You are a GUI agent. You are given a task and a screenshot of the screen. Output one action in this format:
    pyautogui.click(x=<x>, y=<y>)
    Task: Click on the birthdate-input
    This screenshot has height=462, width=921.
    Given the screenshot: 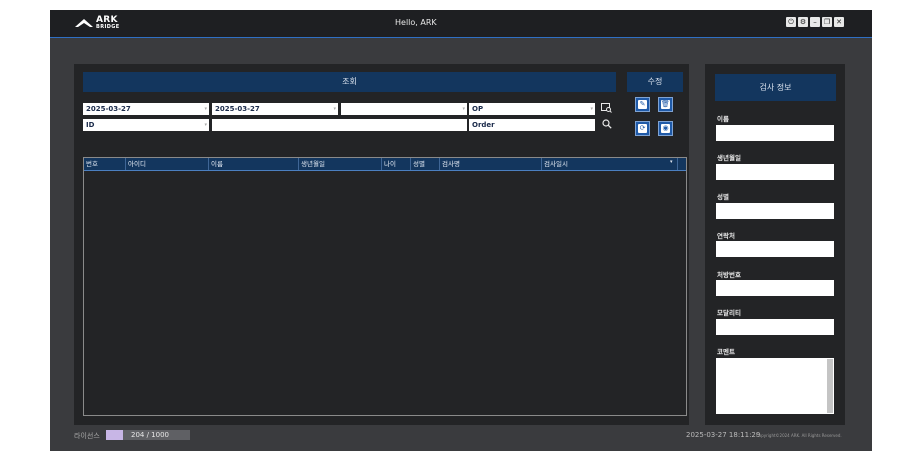 What is the action you would take?
    pyautogui.click(x=775, y=172)
    